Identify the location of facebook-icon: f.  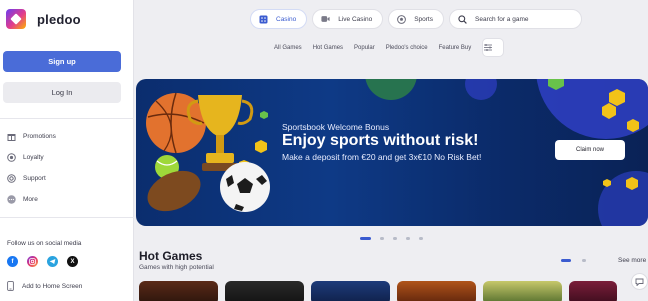
(12, 261).